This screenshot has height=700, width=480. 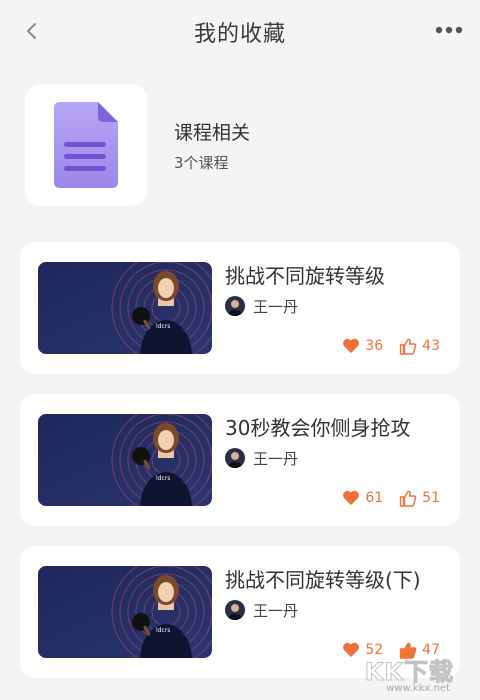 I want to click on header-bar: 我的收藏, so click(x=240, y=31).